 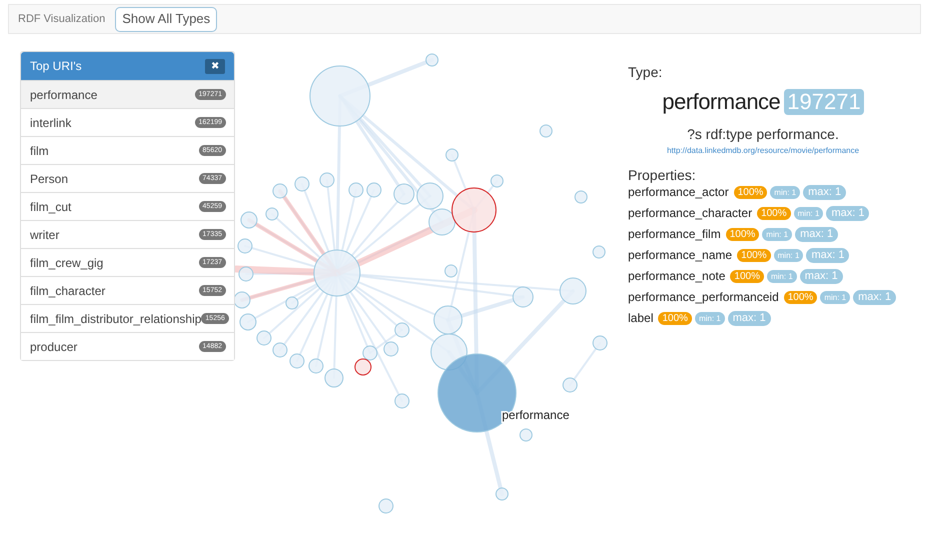 I want to click on properties-heading: Properties:, so click(x=662, y=175).